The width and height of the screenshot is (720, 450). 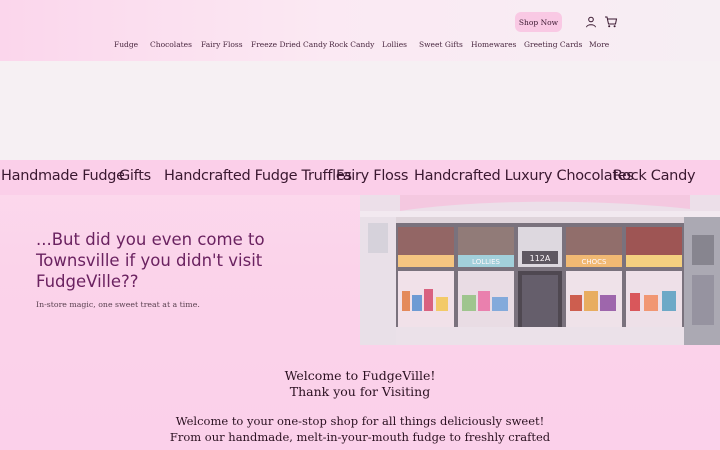 I want to click on welcome-subheading: Thank you for Visiting, so click(x=360, y=391).